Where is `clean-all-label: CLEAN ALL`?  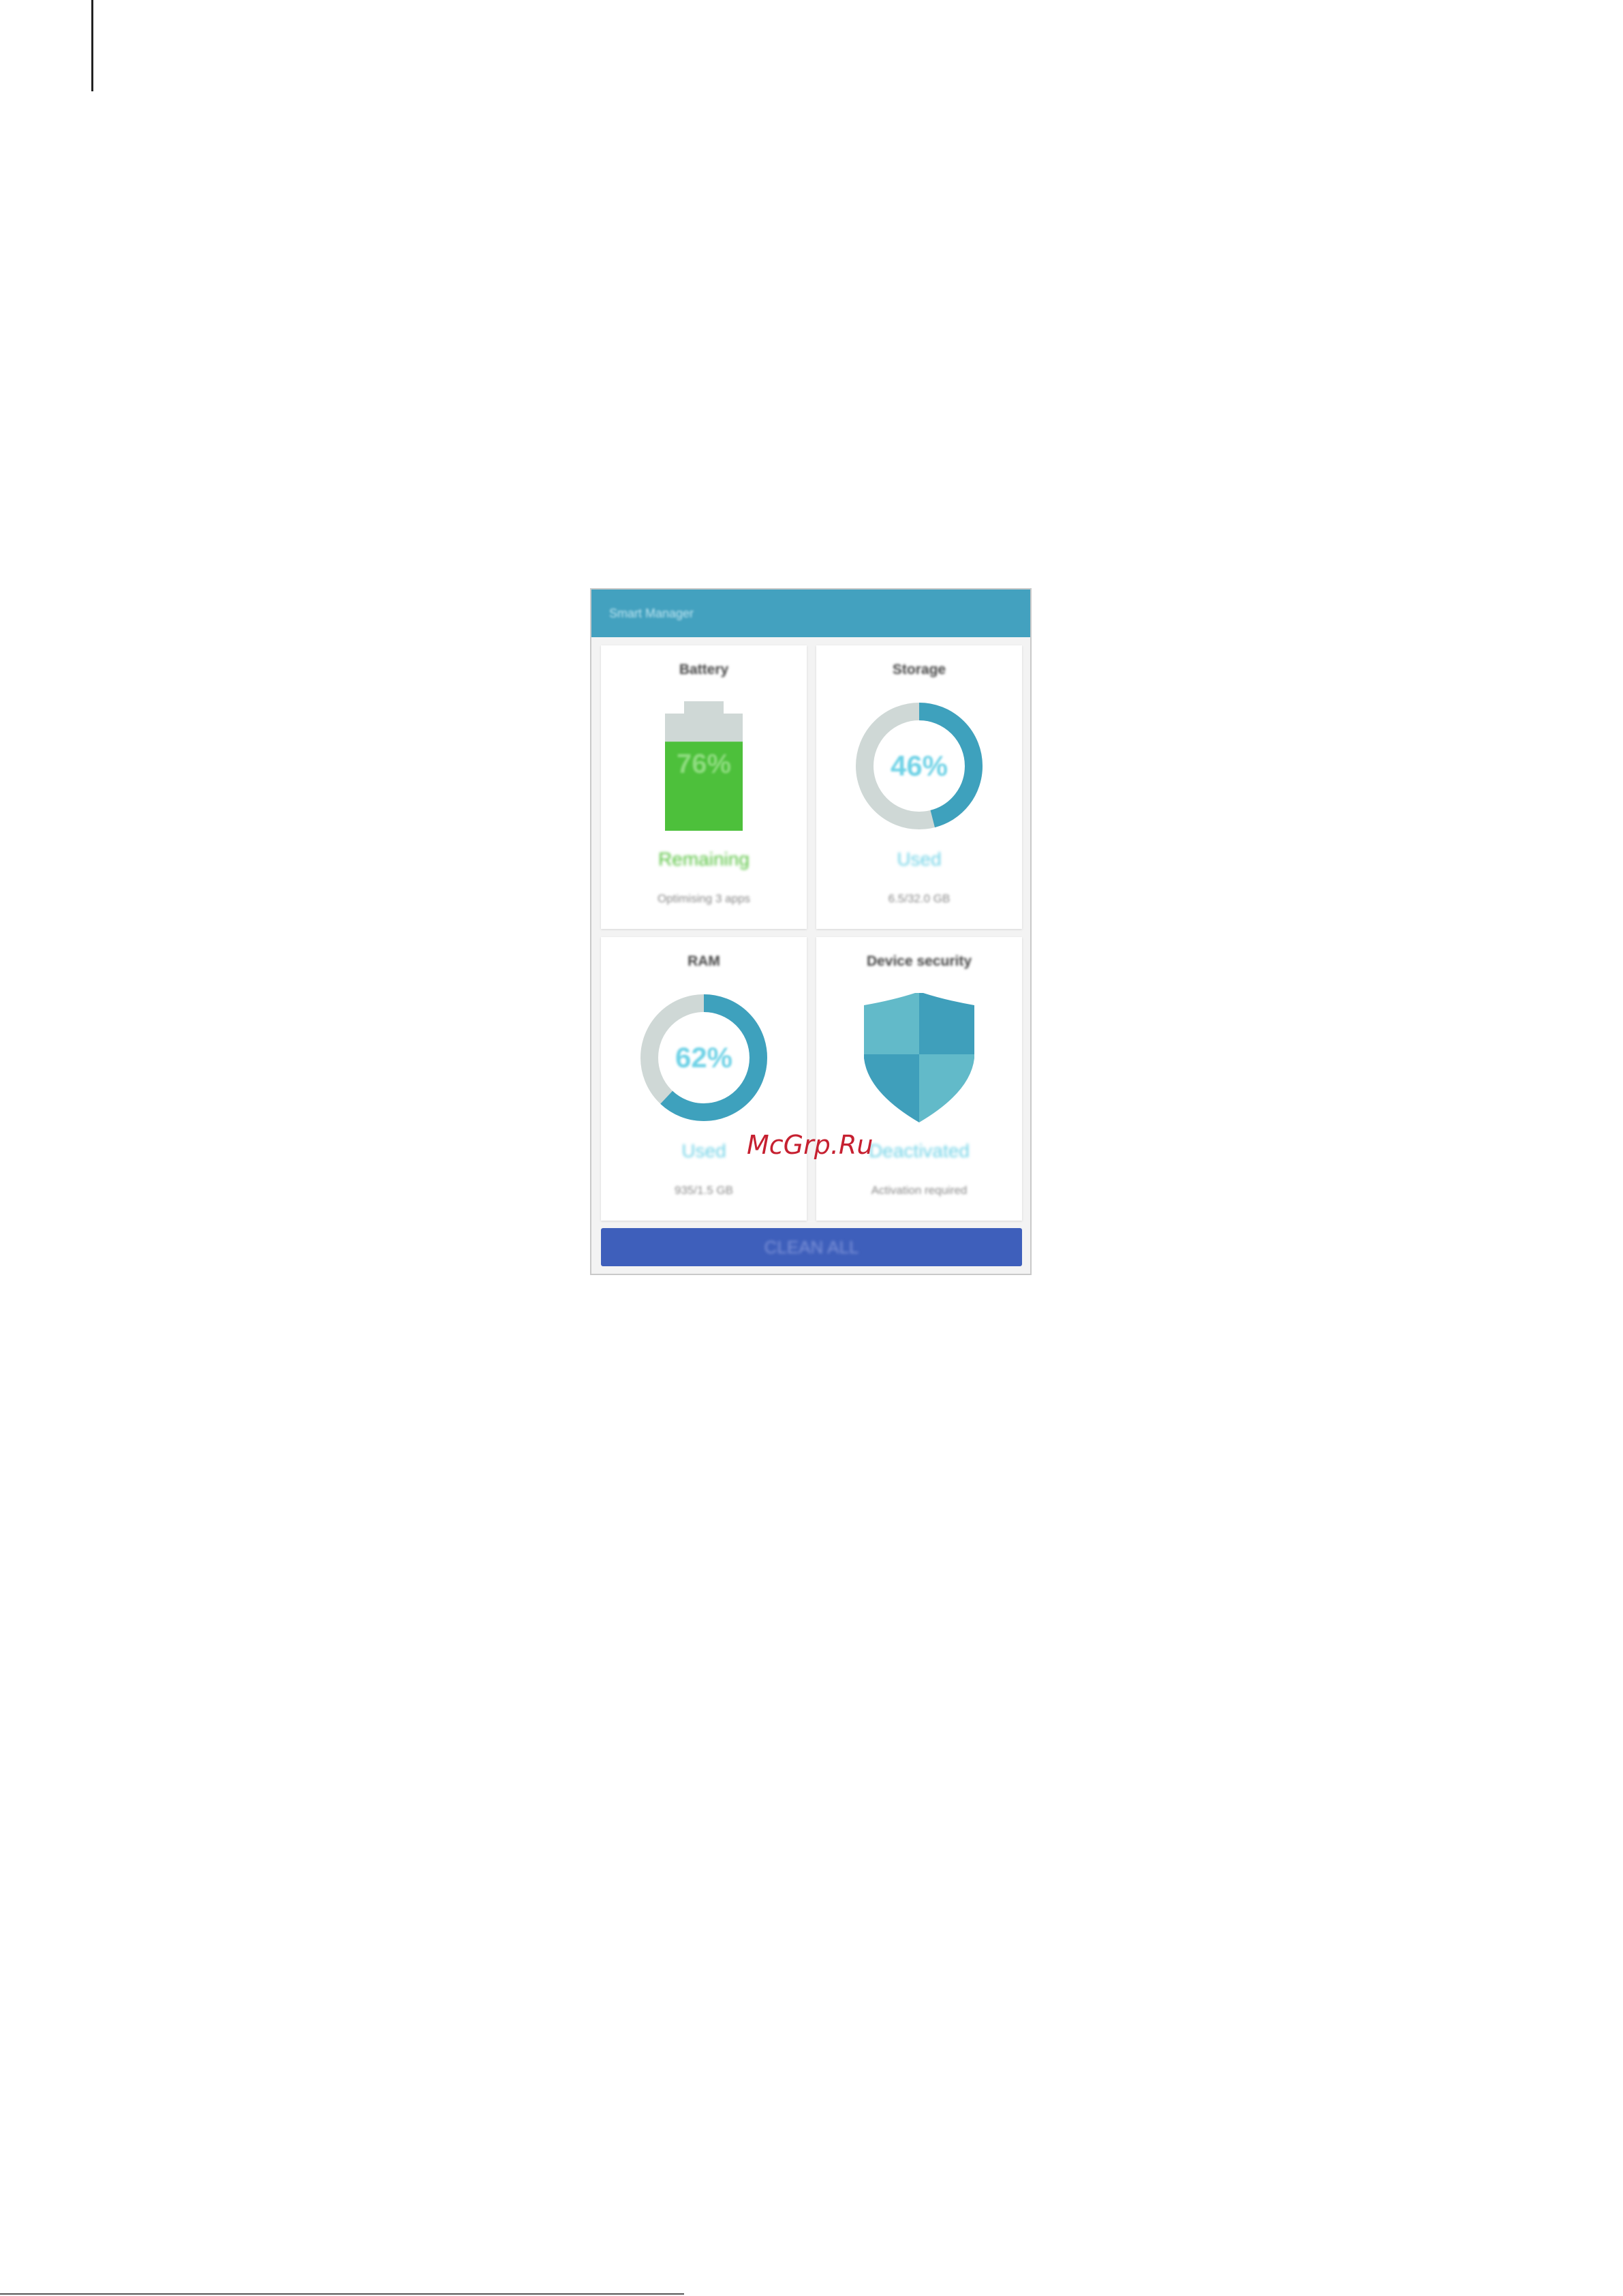 clean-all-label: CLEAN ALL is located at coordinates (811, 1246).